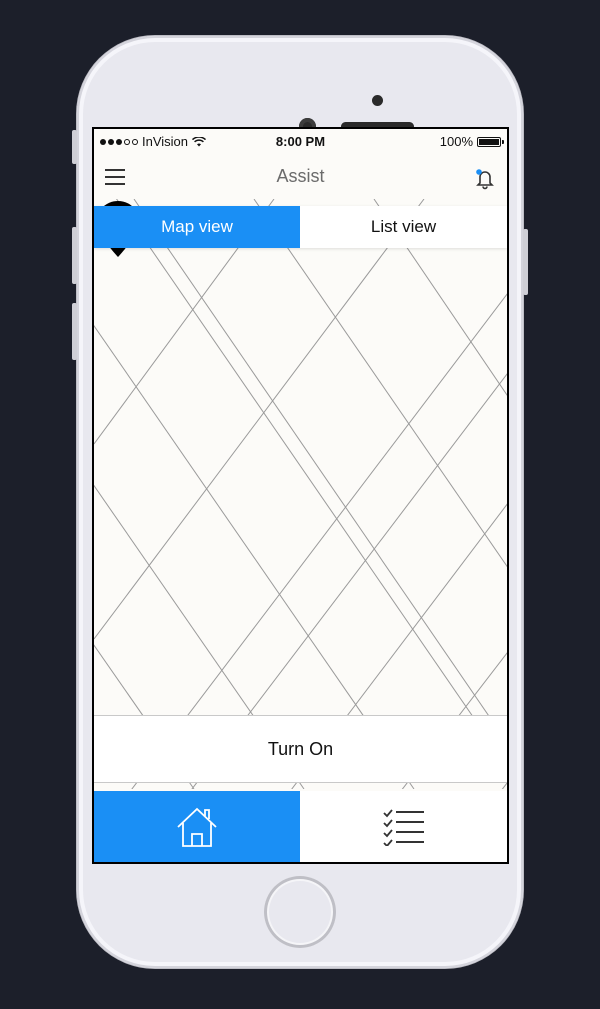  I want to click on view-toggle: Map view List view, so click(300, 227).